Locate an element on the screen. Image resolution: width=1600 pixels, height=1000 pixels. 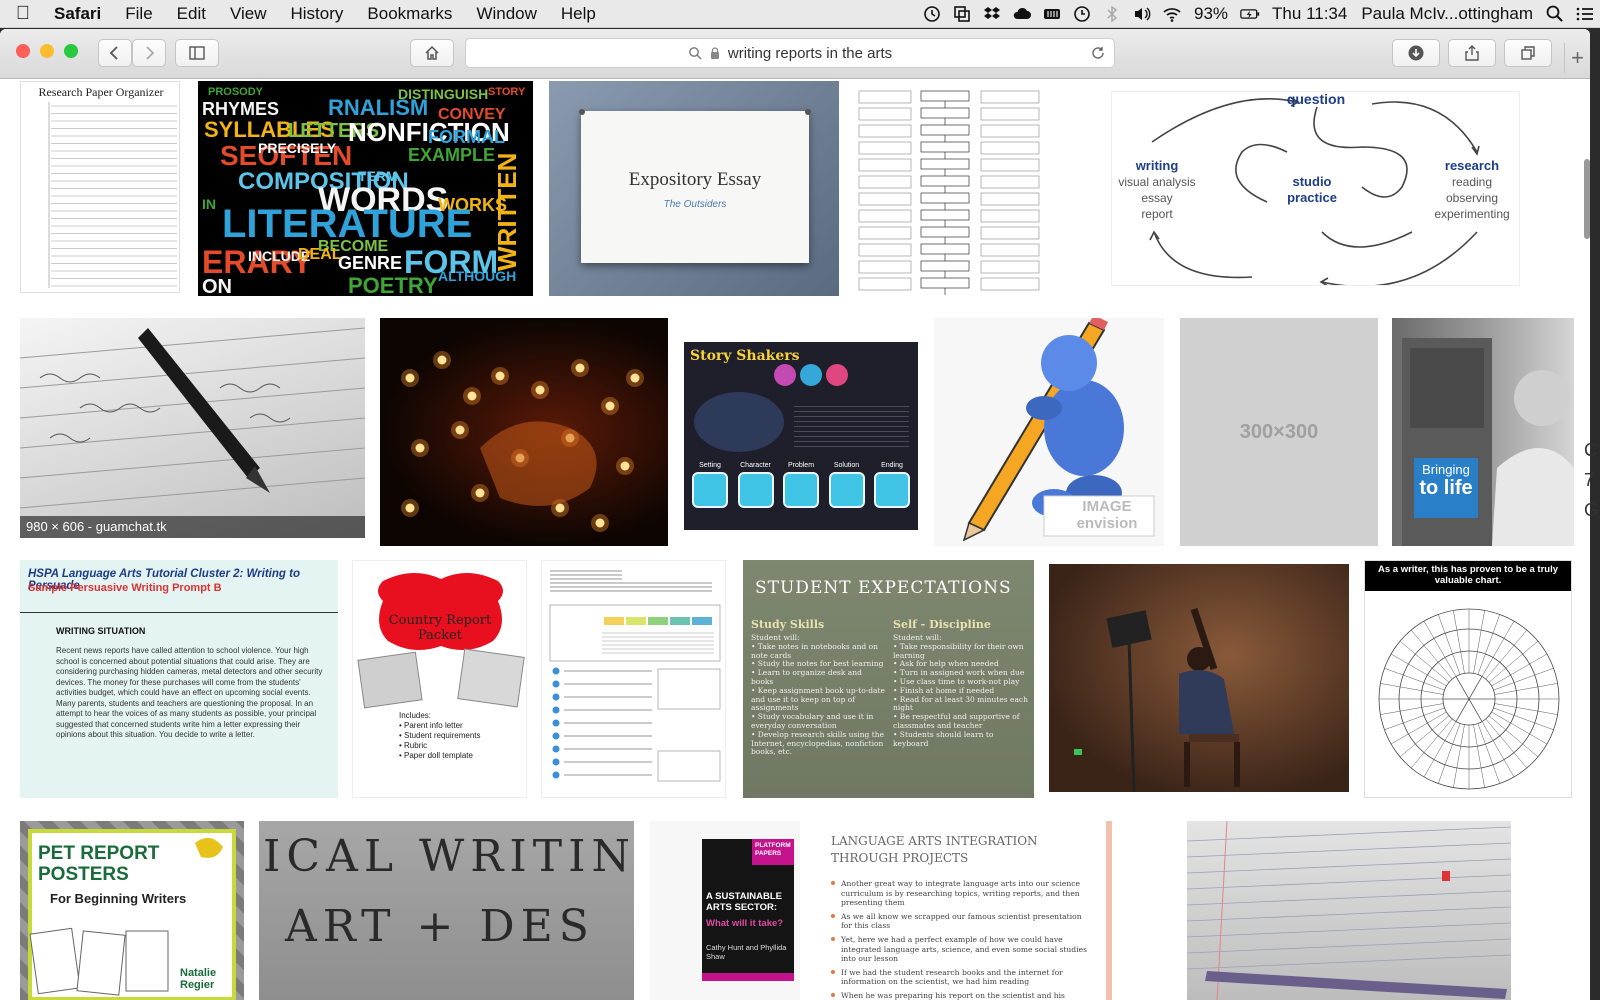
t5-writing-sub-3: report is located at coordinates (1157, 214).